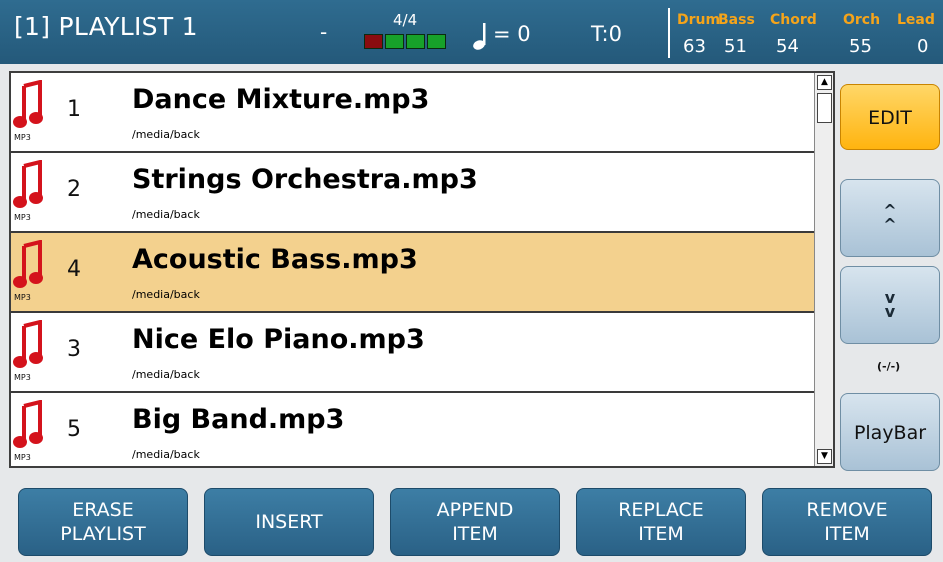  What do you see at coordinates (103, 522) in the screenshot?
I see `erase-playlist-button: ERASE PLAYLIST` at bounding box center [103, 522].